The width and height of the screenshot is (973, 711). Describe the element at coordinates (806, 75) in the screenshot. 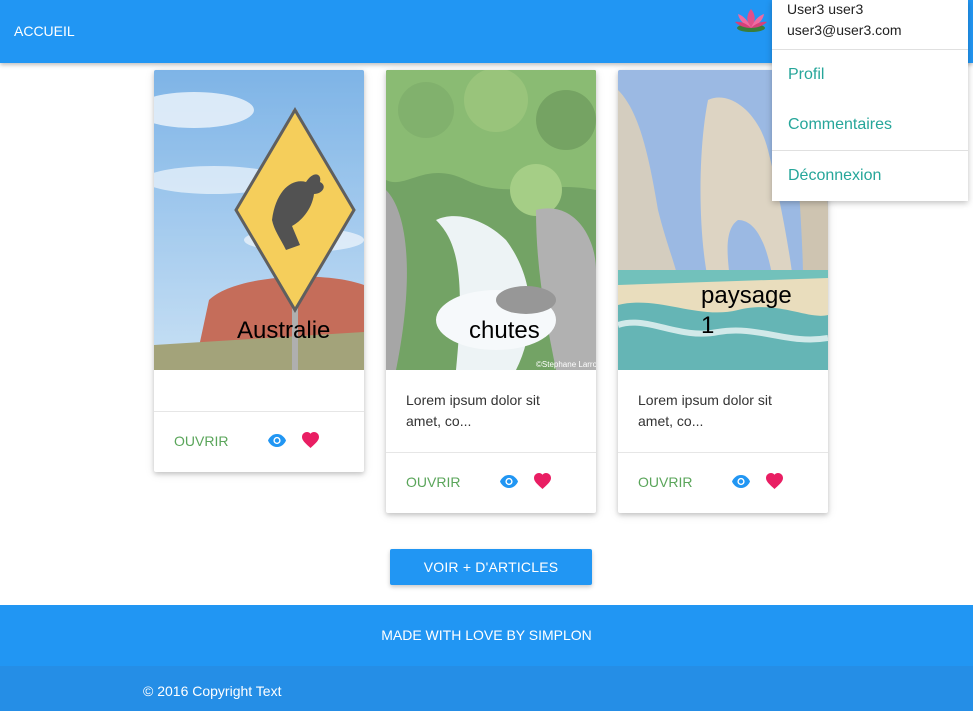

I see `menu-item-profil: Profil` at that location.